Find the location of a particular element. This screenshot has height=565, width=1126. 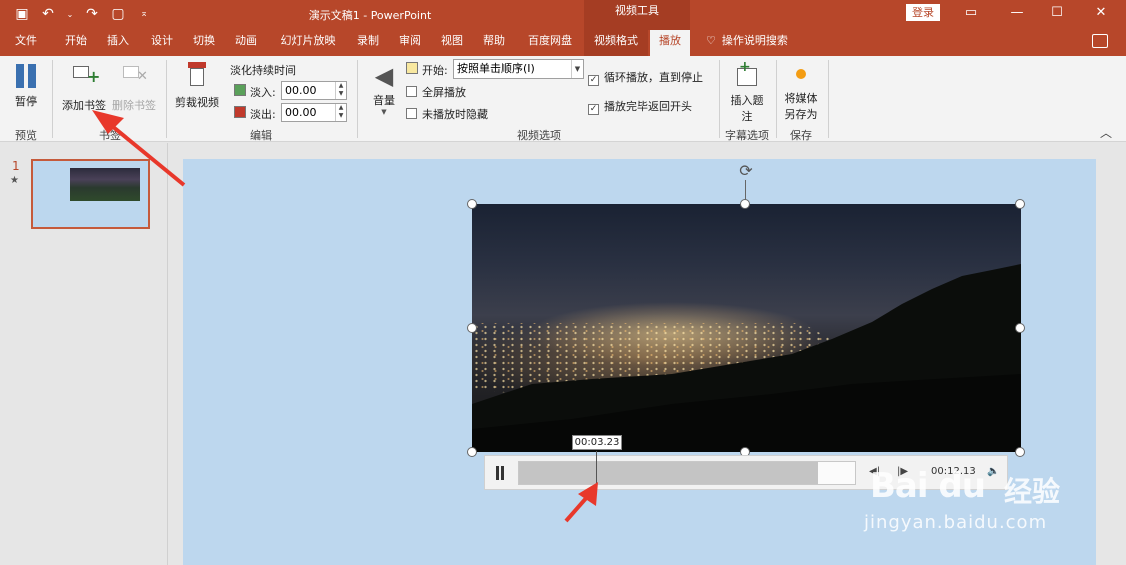

trim-video-label: 剪裁视频 is located at coordinates (197, 102).